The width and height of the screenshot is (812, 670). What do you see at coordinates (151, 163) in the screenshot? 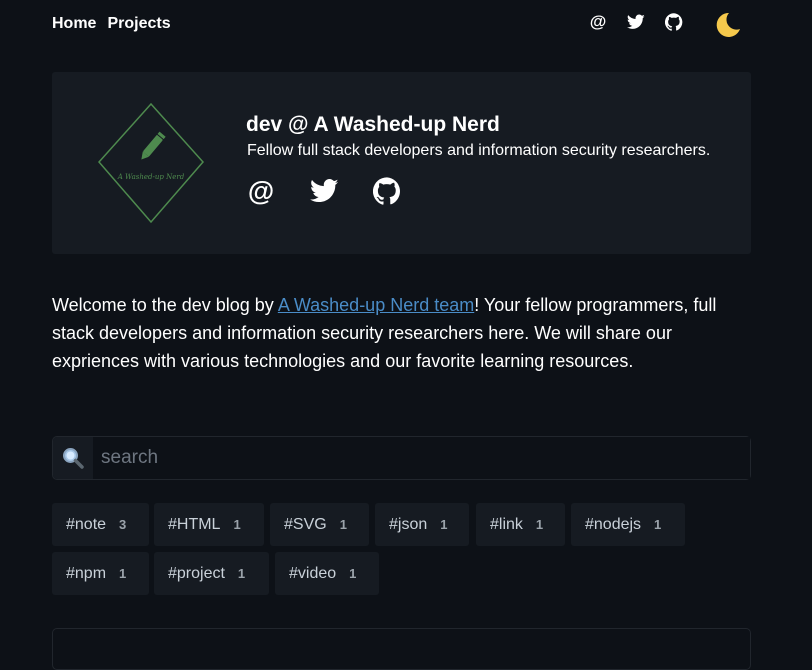
I see `site-logo: A Washed-up Nerd` at bounding box center [151, 163].